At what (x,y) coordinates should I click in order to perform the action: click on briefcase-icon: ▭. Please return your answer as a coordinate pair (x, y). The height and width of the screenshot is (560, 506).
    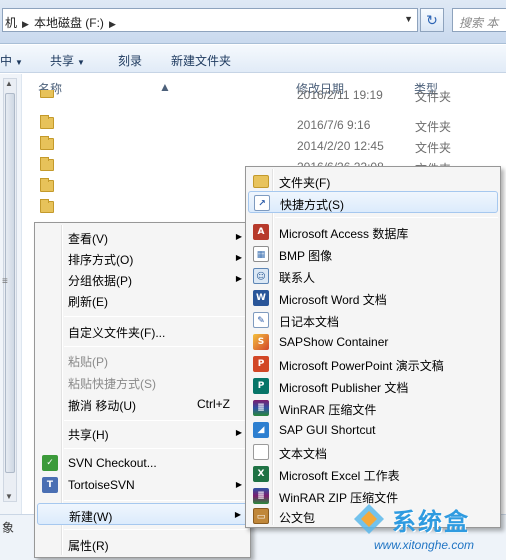
    Looking at the image, I should click on (261, 516).